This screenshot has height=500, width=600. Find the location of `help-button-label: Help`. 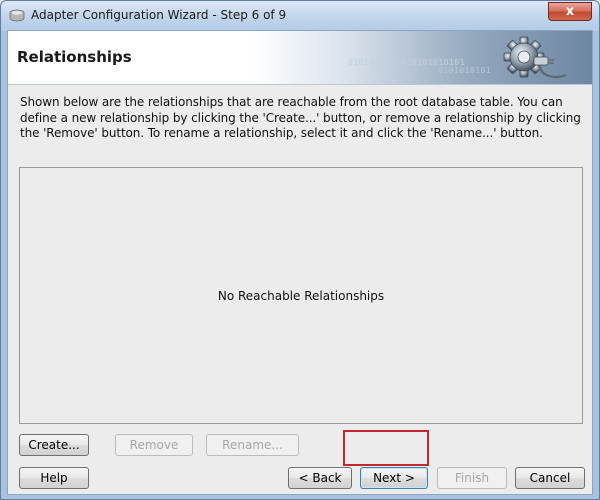

help-button-label: Help is located at coordinates (54, 478).